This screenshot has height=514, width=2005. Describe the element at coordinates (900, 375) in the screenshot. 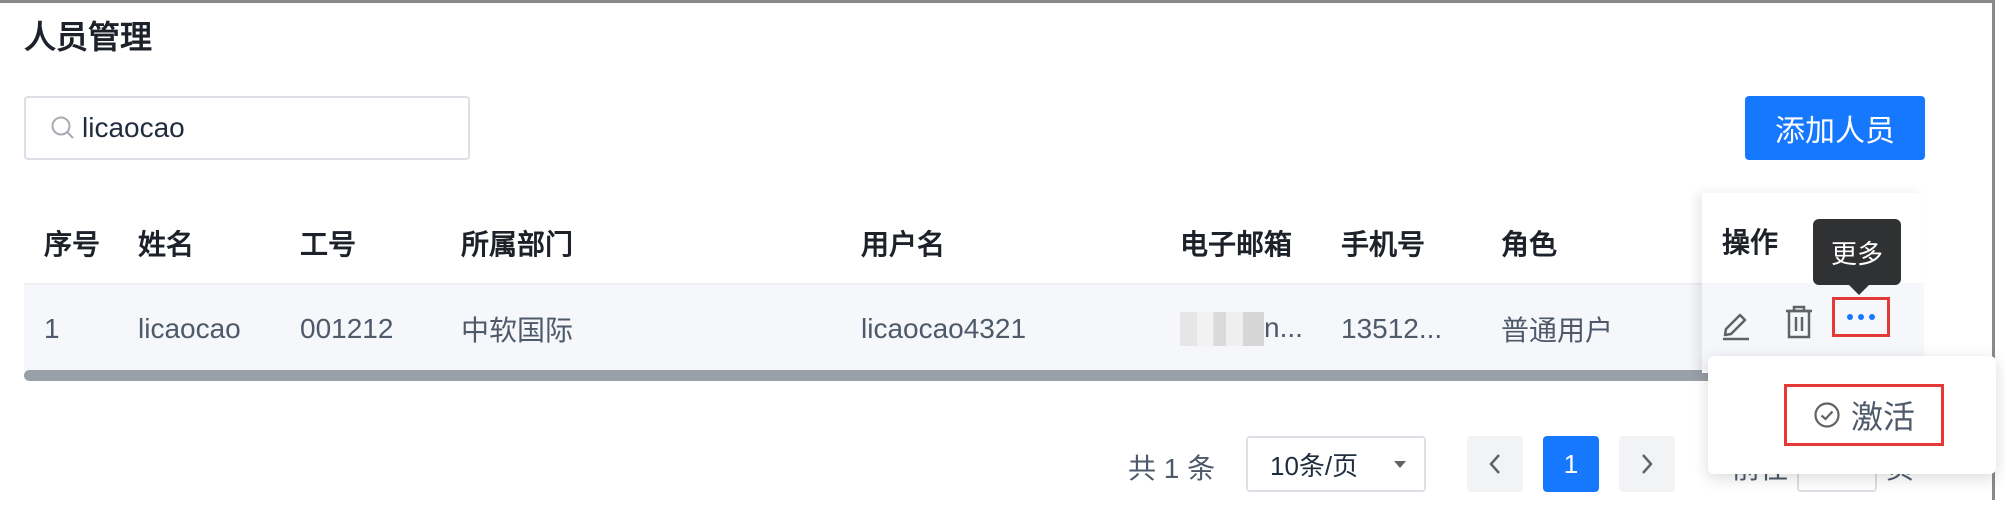

I see `horizontal-scrollbar` at that location.